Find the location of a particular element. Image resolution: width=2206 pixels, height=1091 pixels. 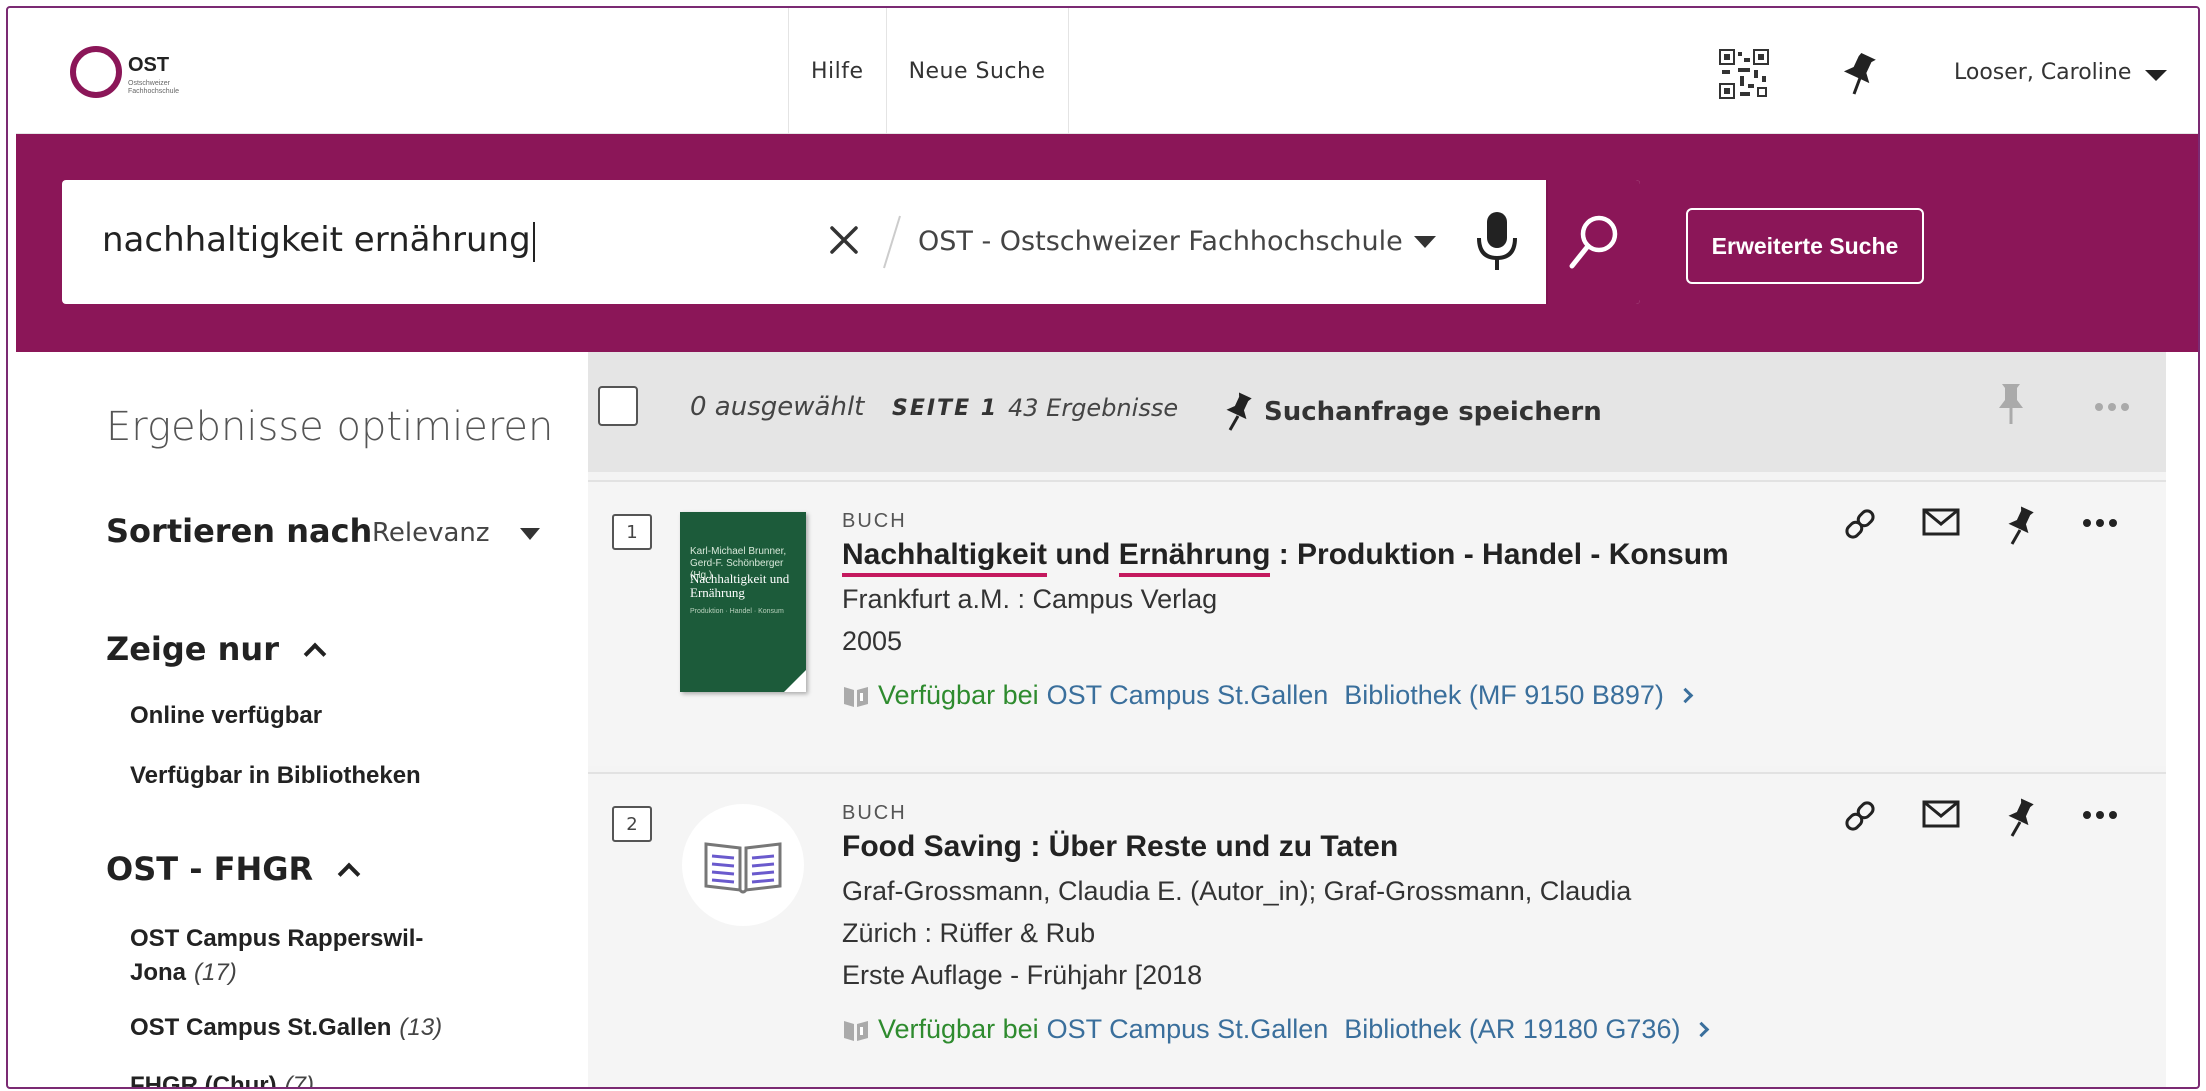

close-icon is located at coordinates (844, 240).